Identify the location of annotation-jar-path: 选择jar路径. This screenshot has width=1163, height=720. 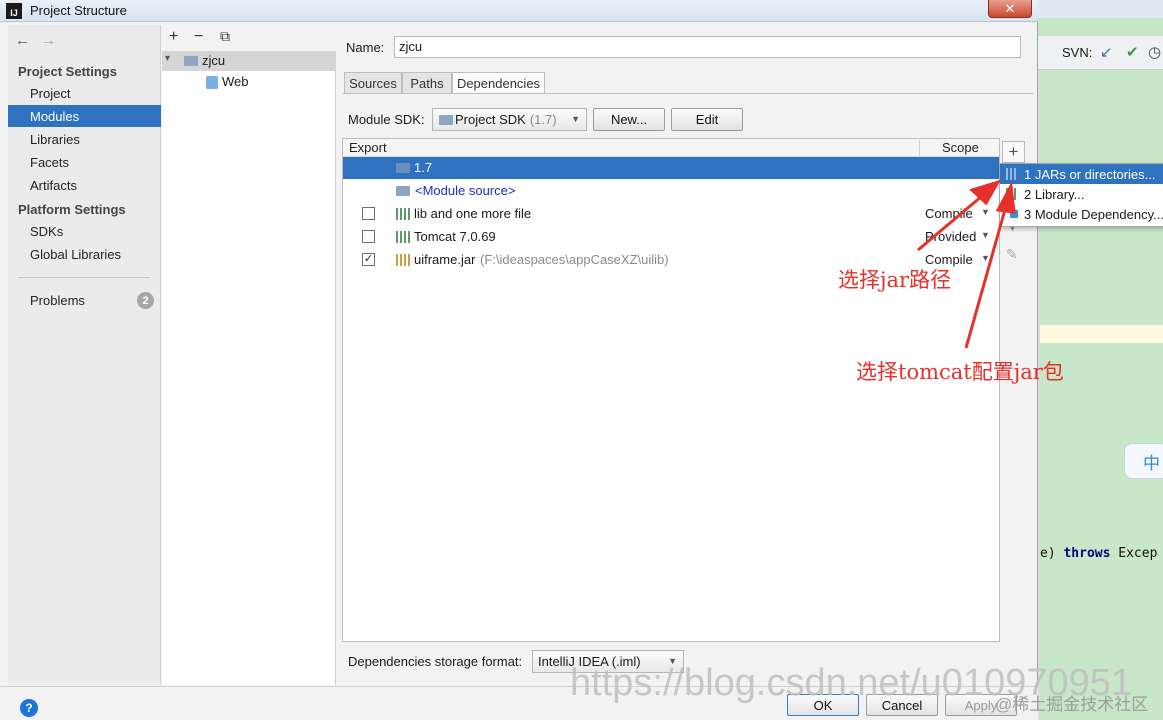
(895, 280).